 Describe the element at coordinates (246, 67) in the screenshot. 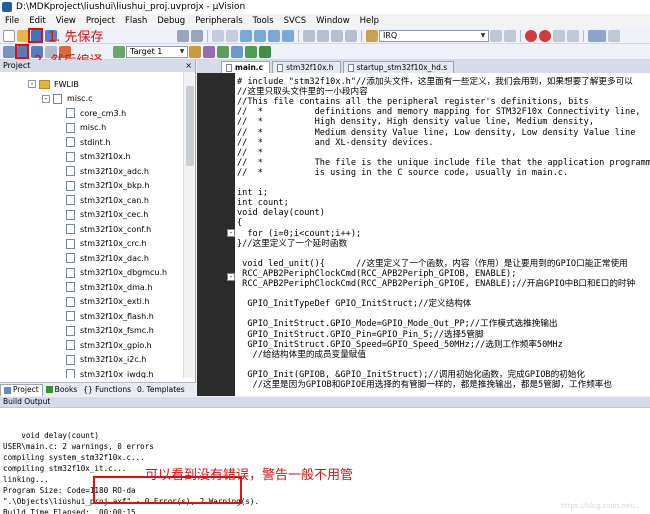

I see `tab-main-c: main.c` at that location.